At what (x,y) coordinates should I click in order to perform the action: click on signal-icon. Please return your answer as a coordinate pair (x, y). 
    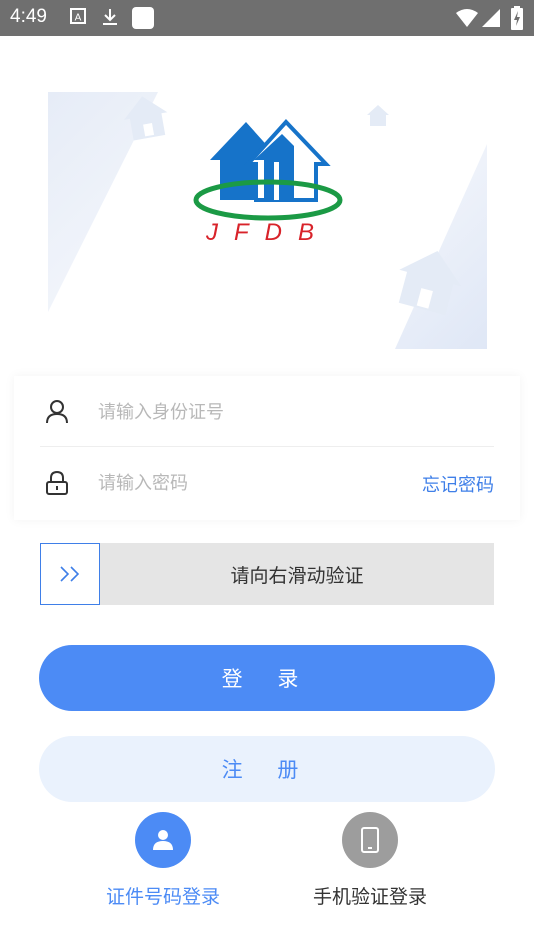
    Looking at the image, I should click on (491, 20).